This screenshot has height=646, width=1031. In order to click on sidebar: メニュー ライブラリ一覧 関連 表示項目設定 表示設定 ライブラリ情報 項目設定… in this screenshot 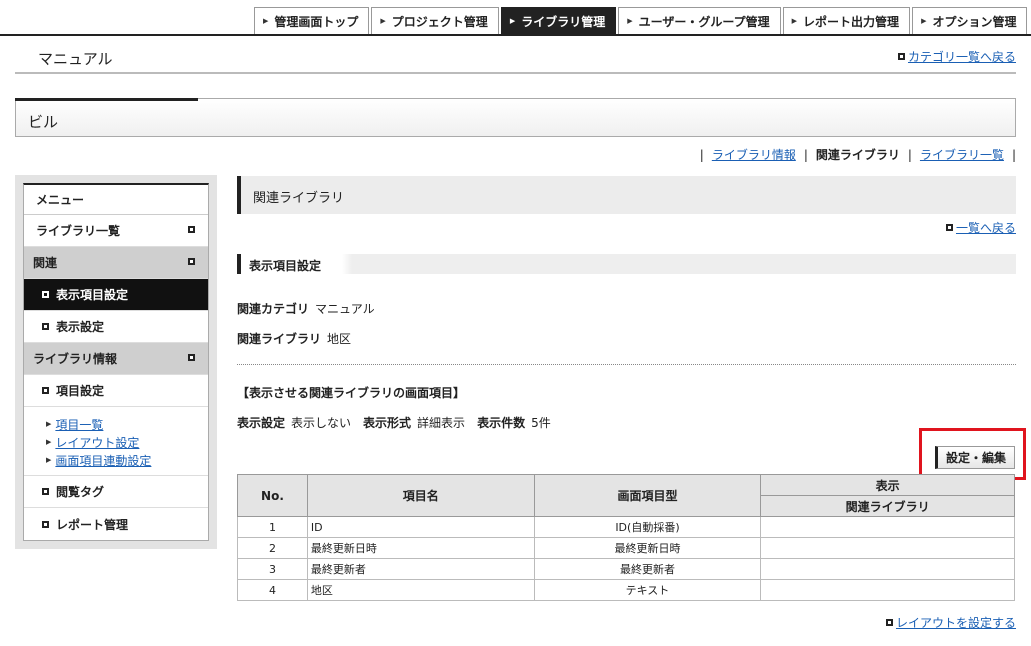, I will do `click(116, 362)`.